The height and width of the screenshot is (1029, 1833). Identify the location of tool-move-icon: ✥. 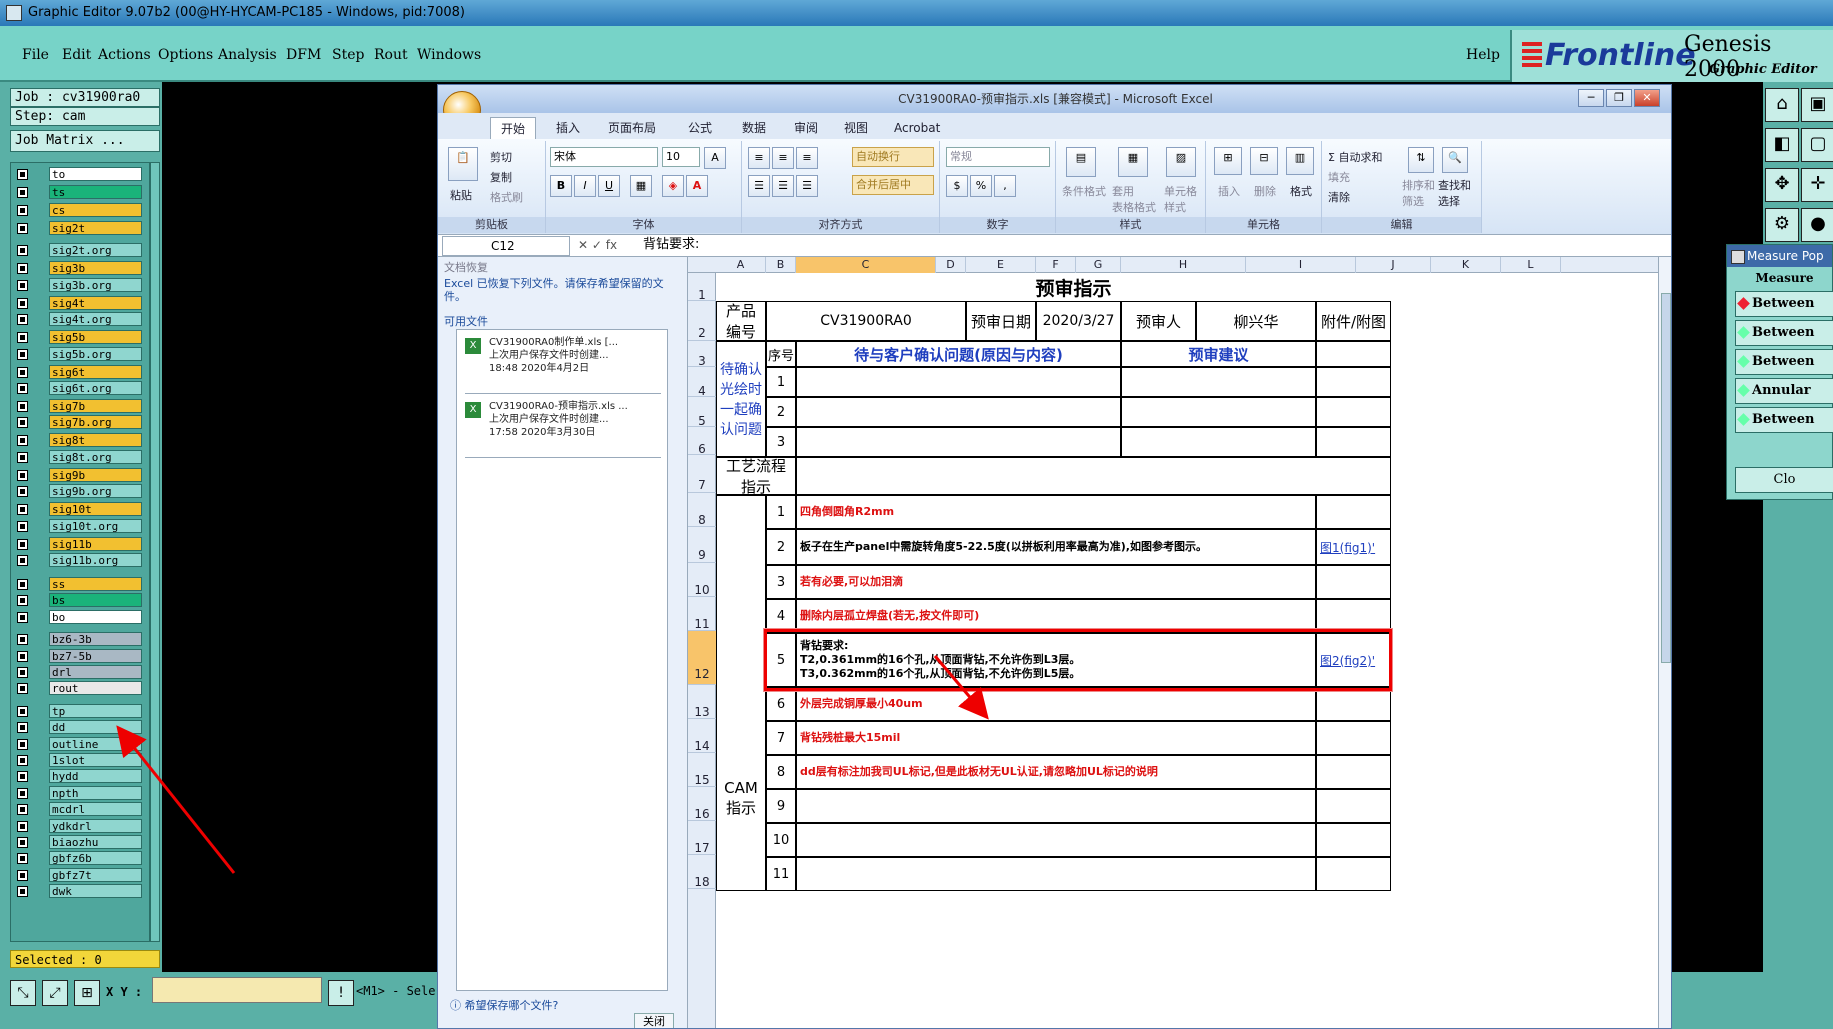
(1782, 185).